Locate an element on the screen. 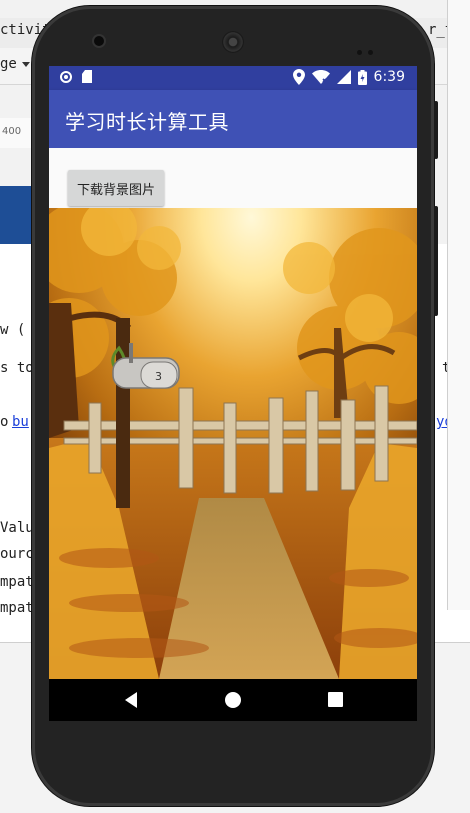 Image resolution: width=470 pixels, height=813 pixels. recents-icon is located at coordinates (335, 699).